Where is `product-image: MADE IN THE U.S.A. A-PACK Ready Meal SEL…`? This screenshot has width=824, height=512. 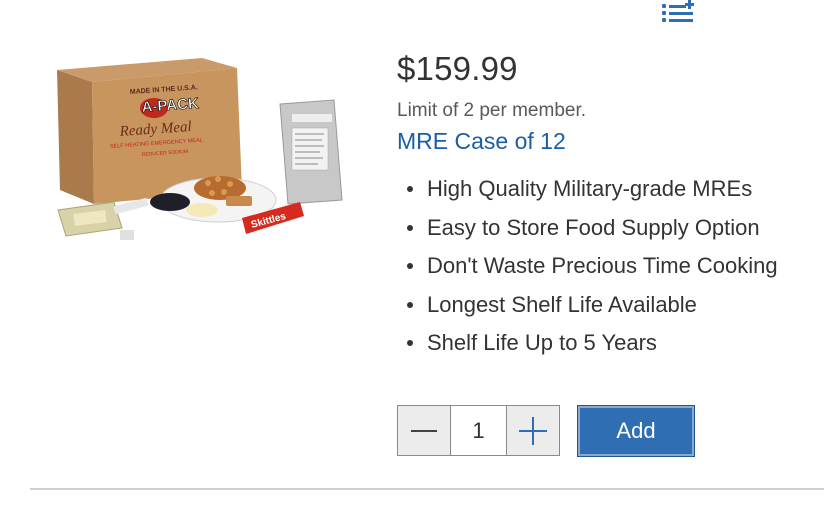 product-image: MADE IN THE U.S.A. A-PACK Ready Meal SEL… is located at coordinates (202, 152).